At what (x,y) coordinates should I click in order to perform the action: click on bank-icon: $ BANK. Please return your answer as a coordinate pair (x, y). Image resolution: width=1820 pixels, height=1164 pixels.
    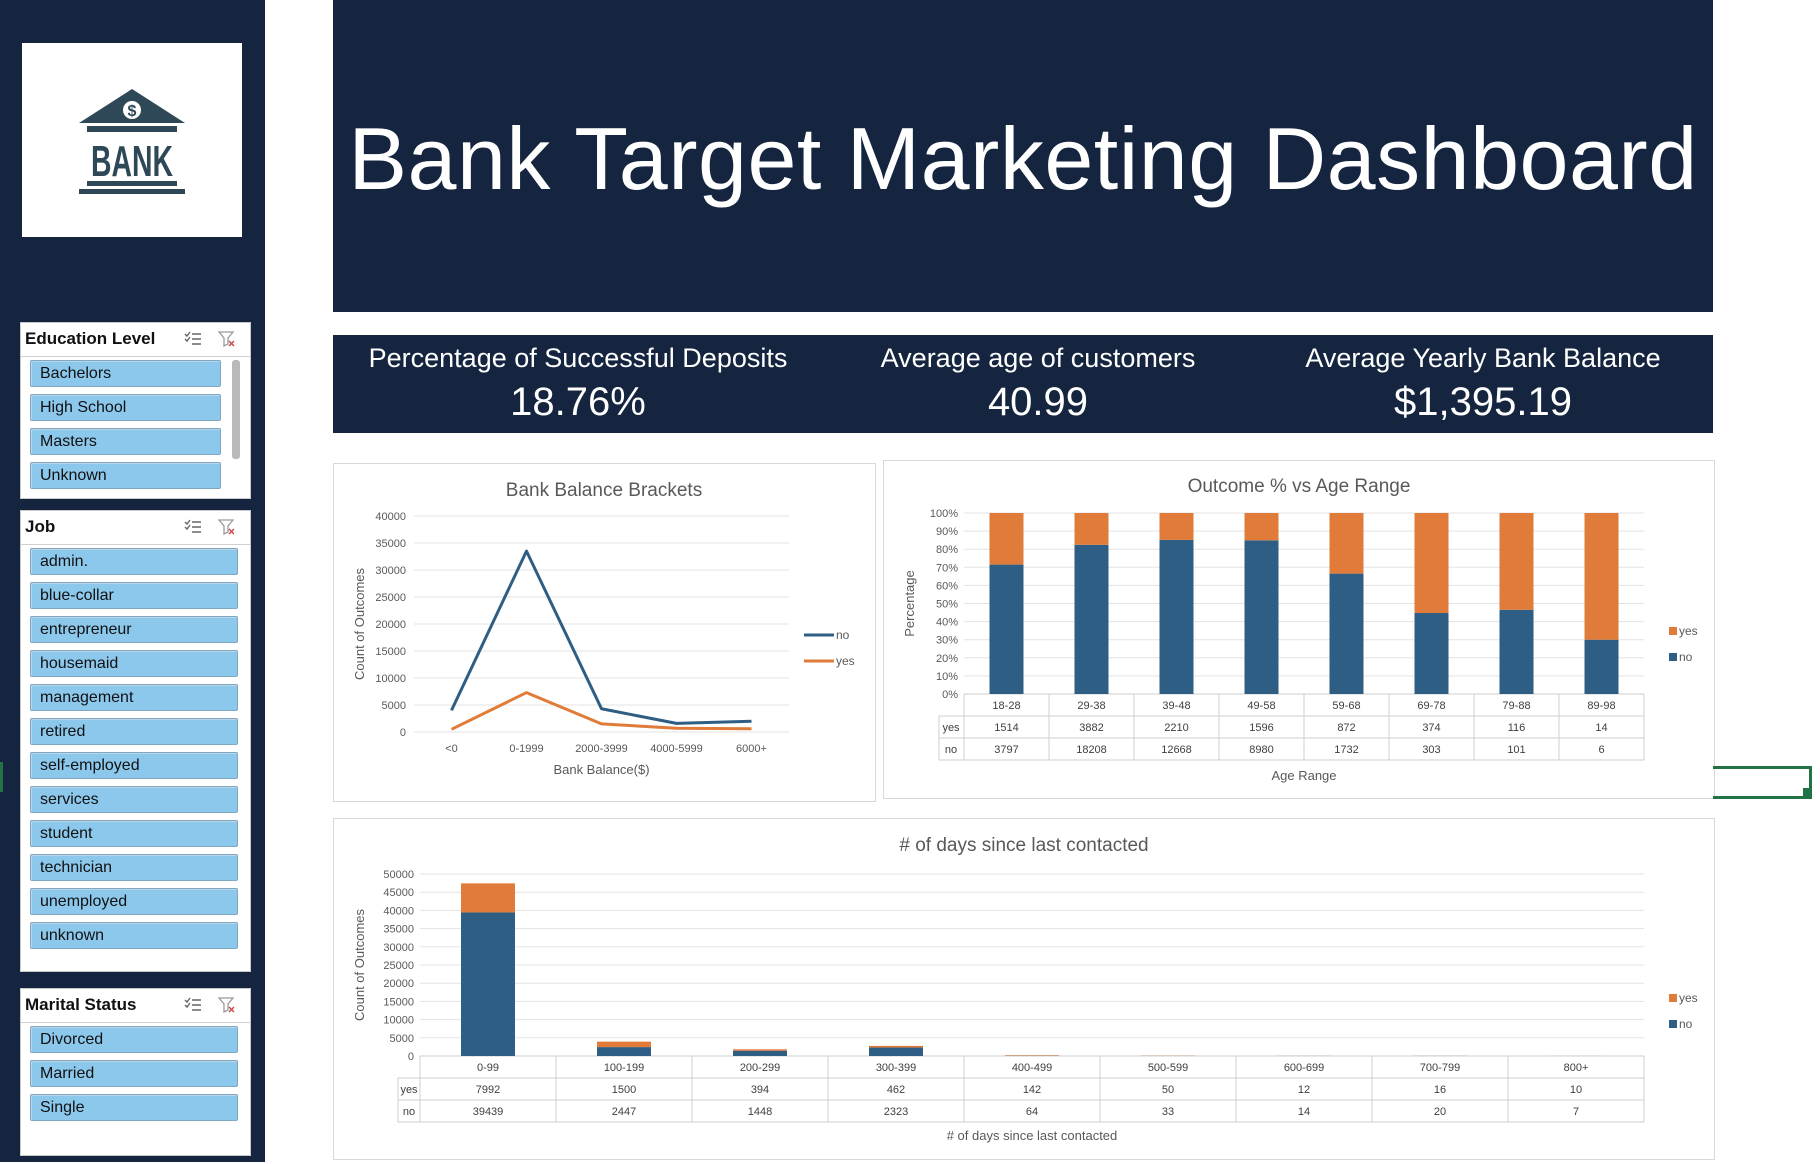
    Looking at the image, I should click on (132, 140).